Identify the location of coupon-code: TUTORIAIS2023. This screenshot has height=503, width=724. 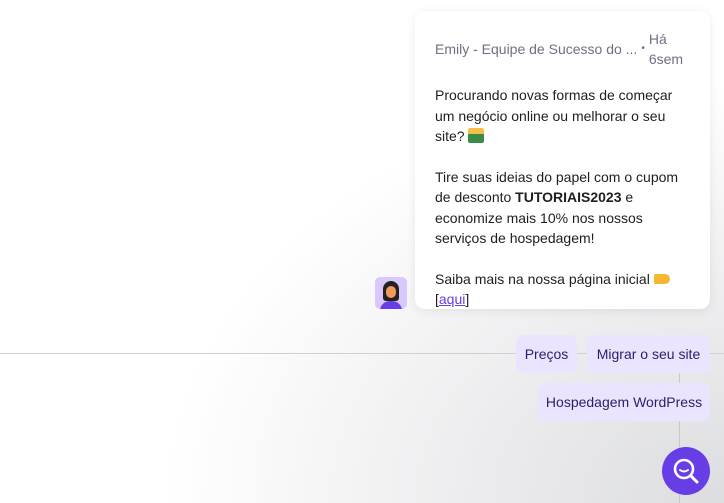
(568, 197).